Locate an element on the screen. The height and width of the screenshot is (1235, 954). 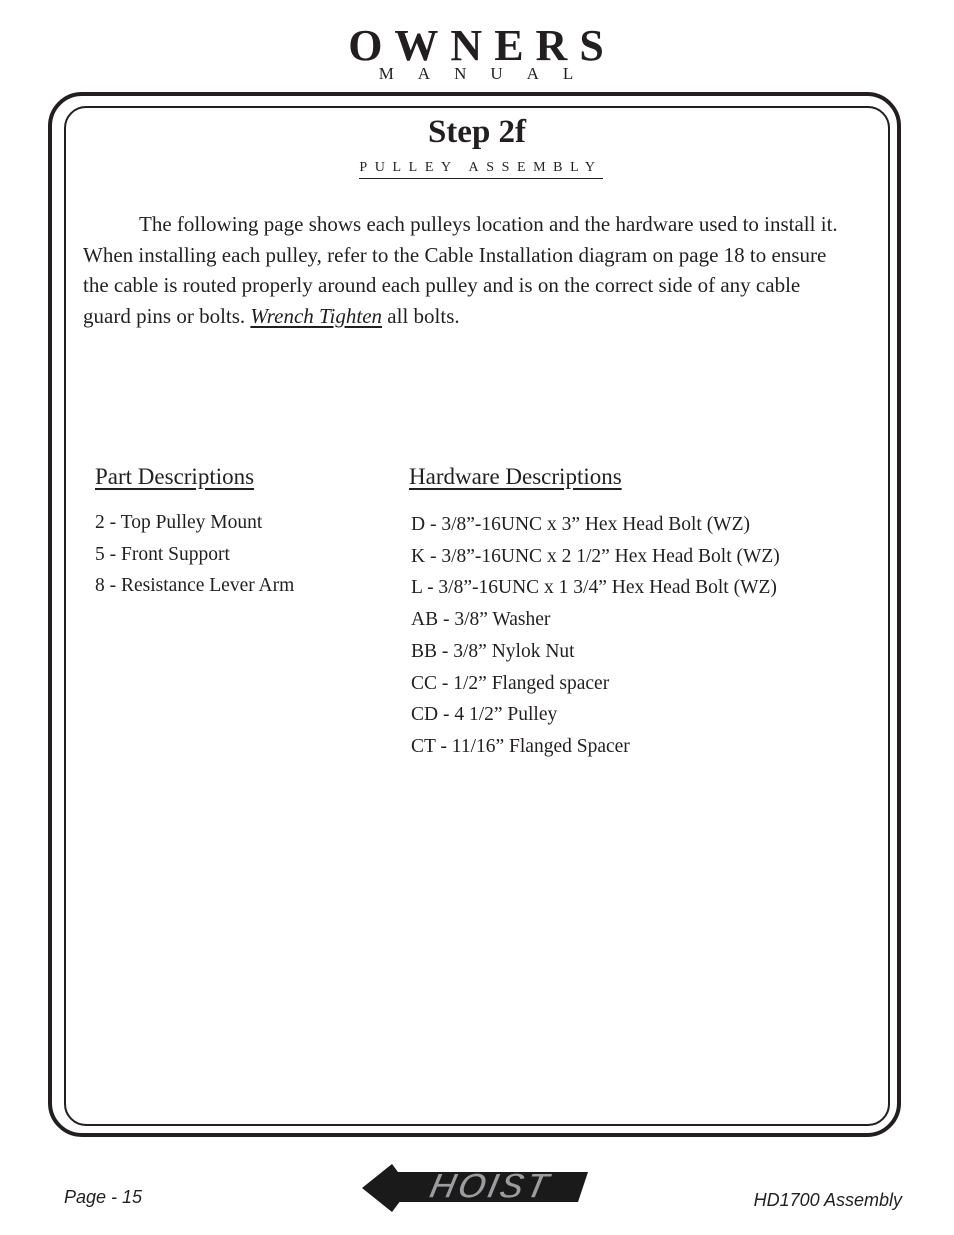
hardware-heading: Hardware Descriptions is located at coordinates (515, 476).